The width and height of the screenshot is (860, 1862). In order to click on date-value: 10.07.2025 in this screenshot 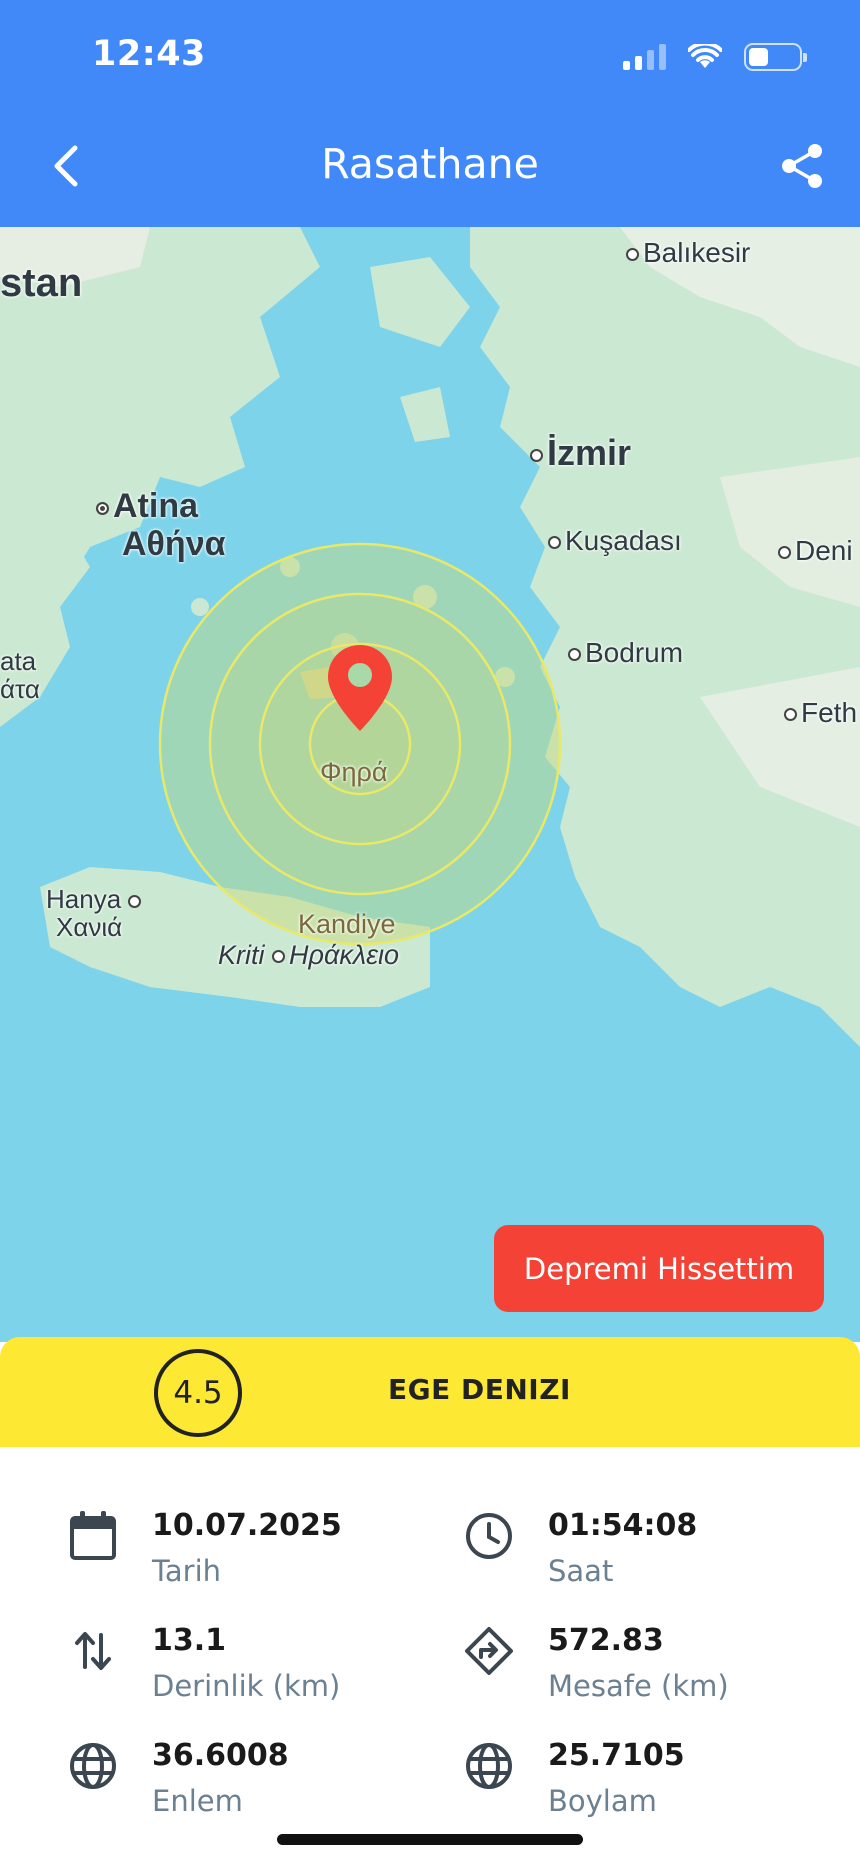, I will do `click(247, 1525)`.